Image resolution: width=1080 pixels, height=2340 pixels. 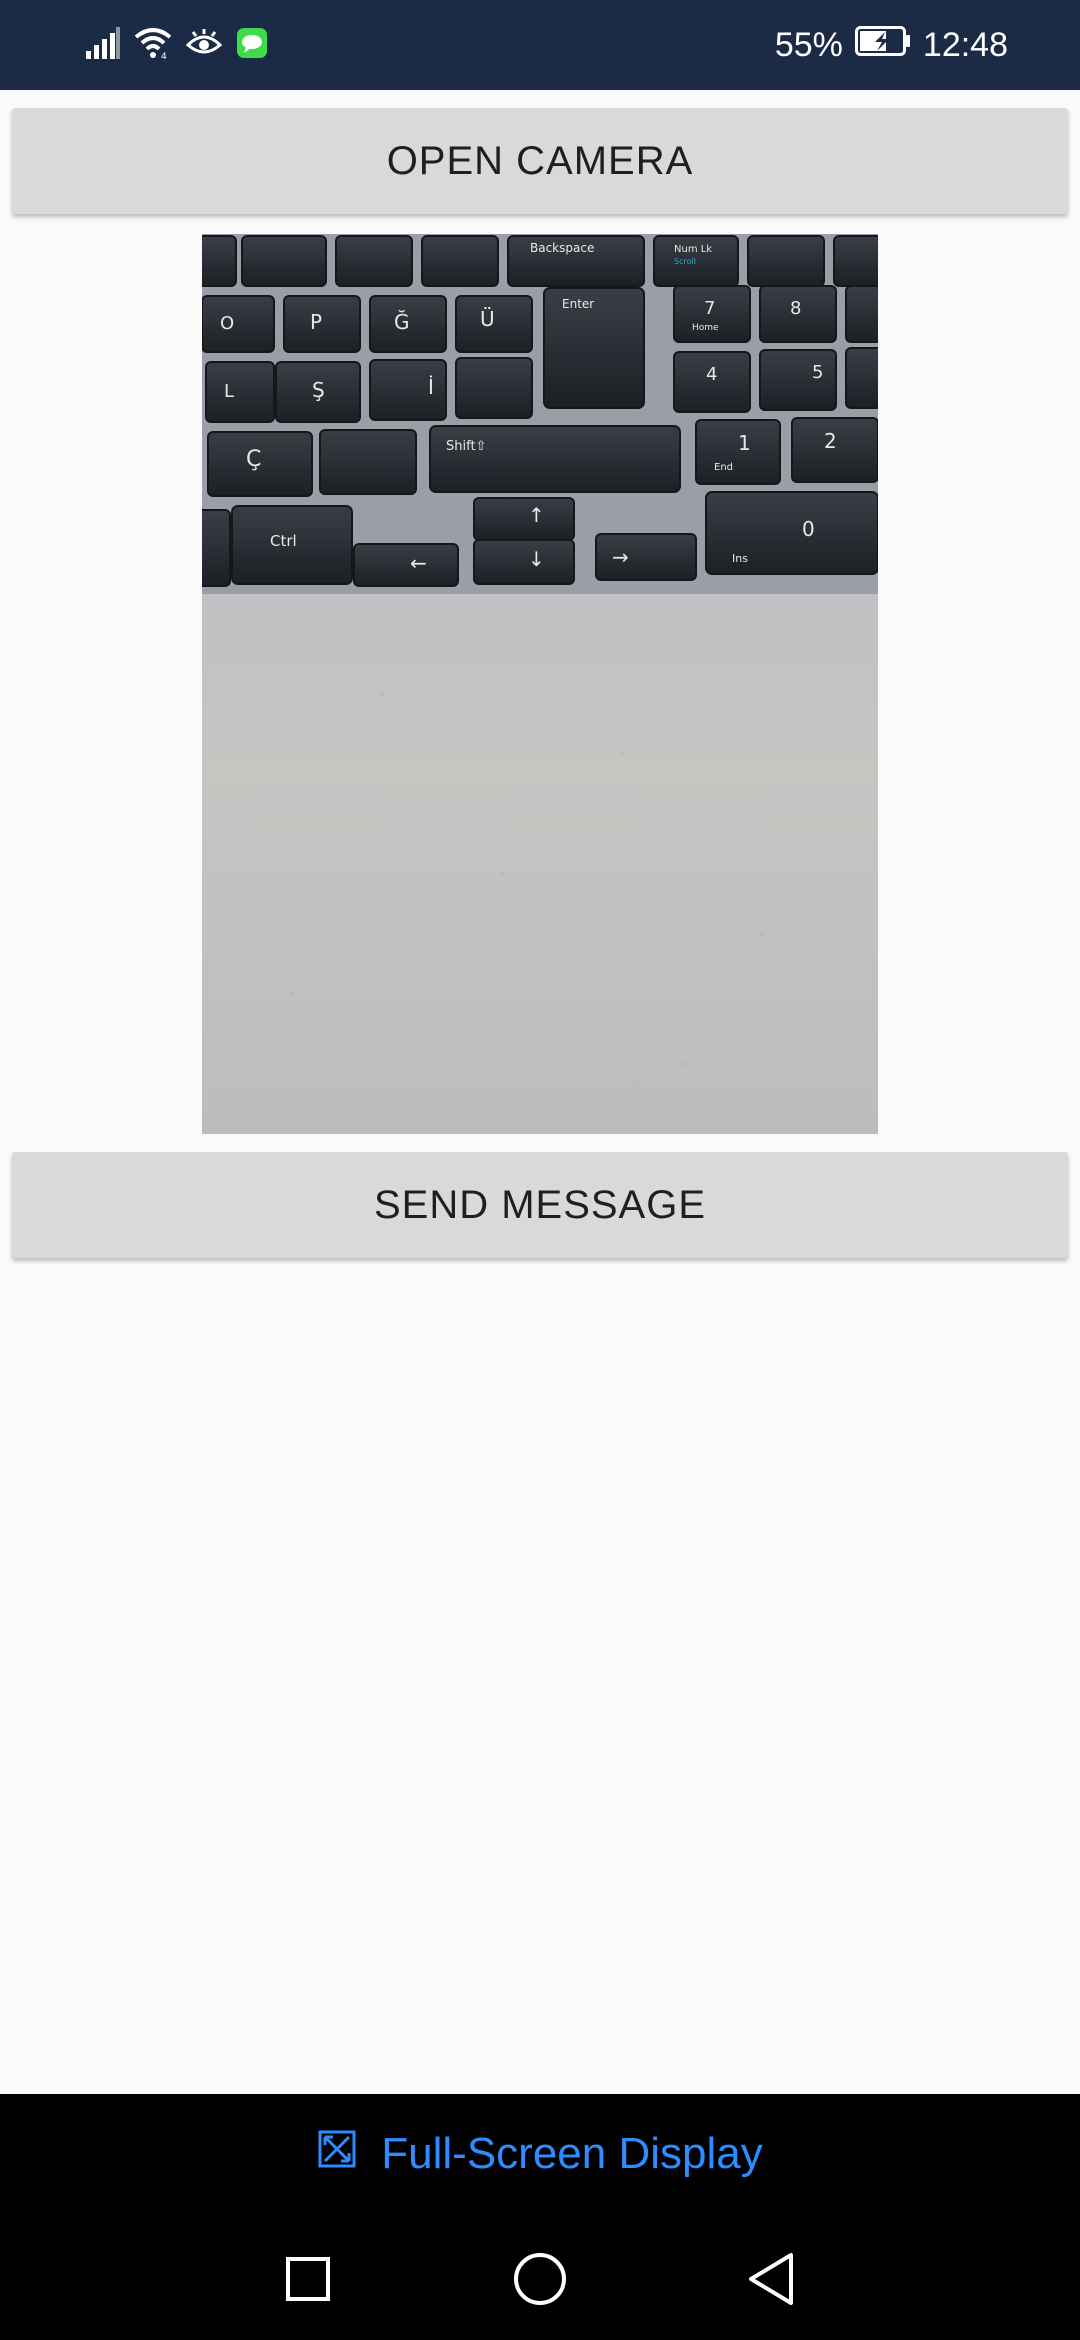 What do you see at coordinates (562, 248) in the screenshot?
I see `svg-text: Backspace` at bounding box center [562, 248].